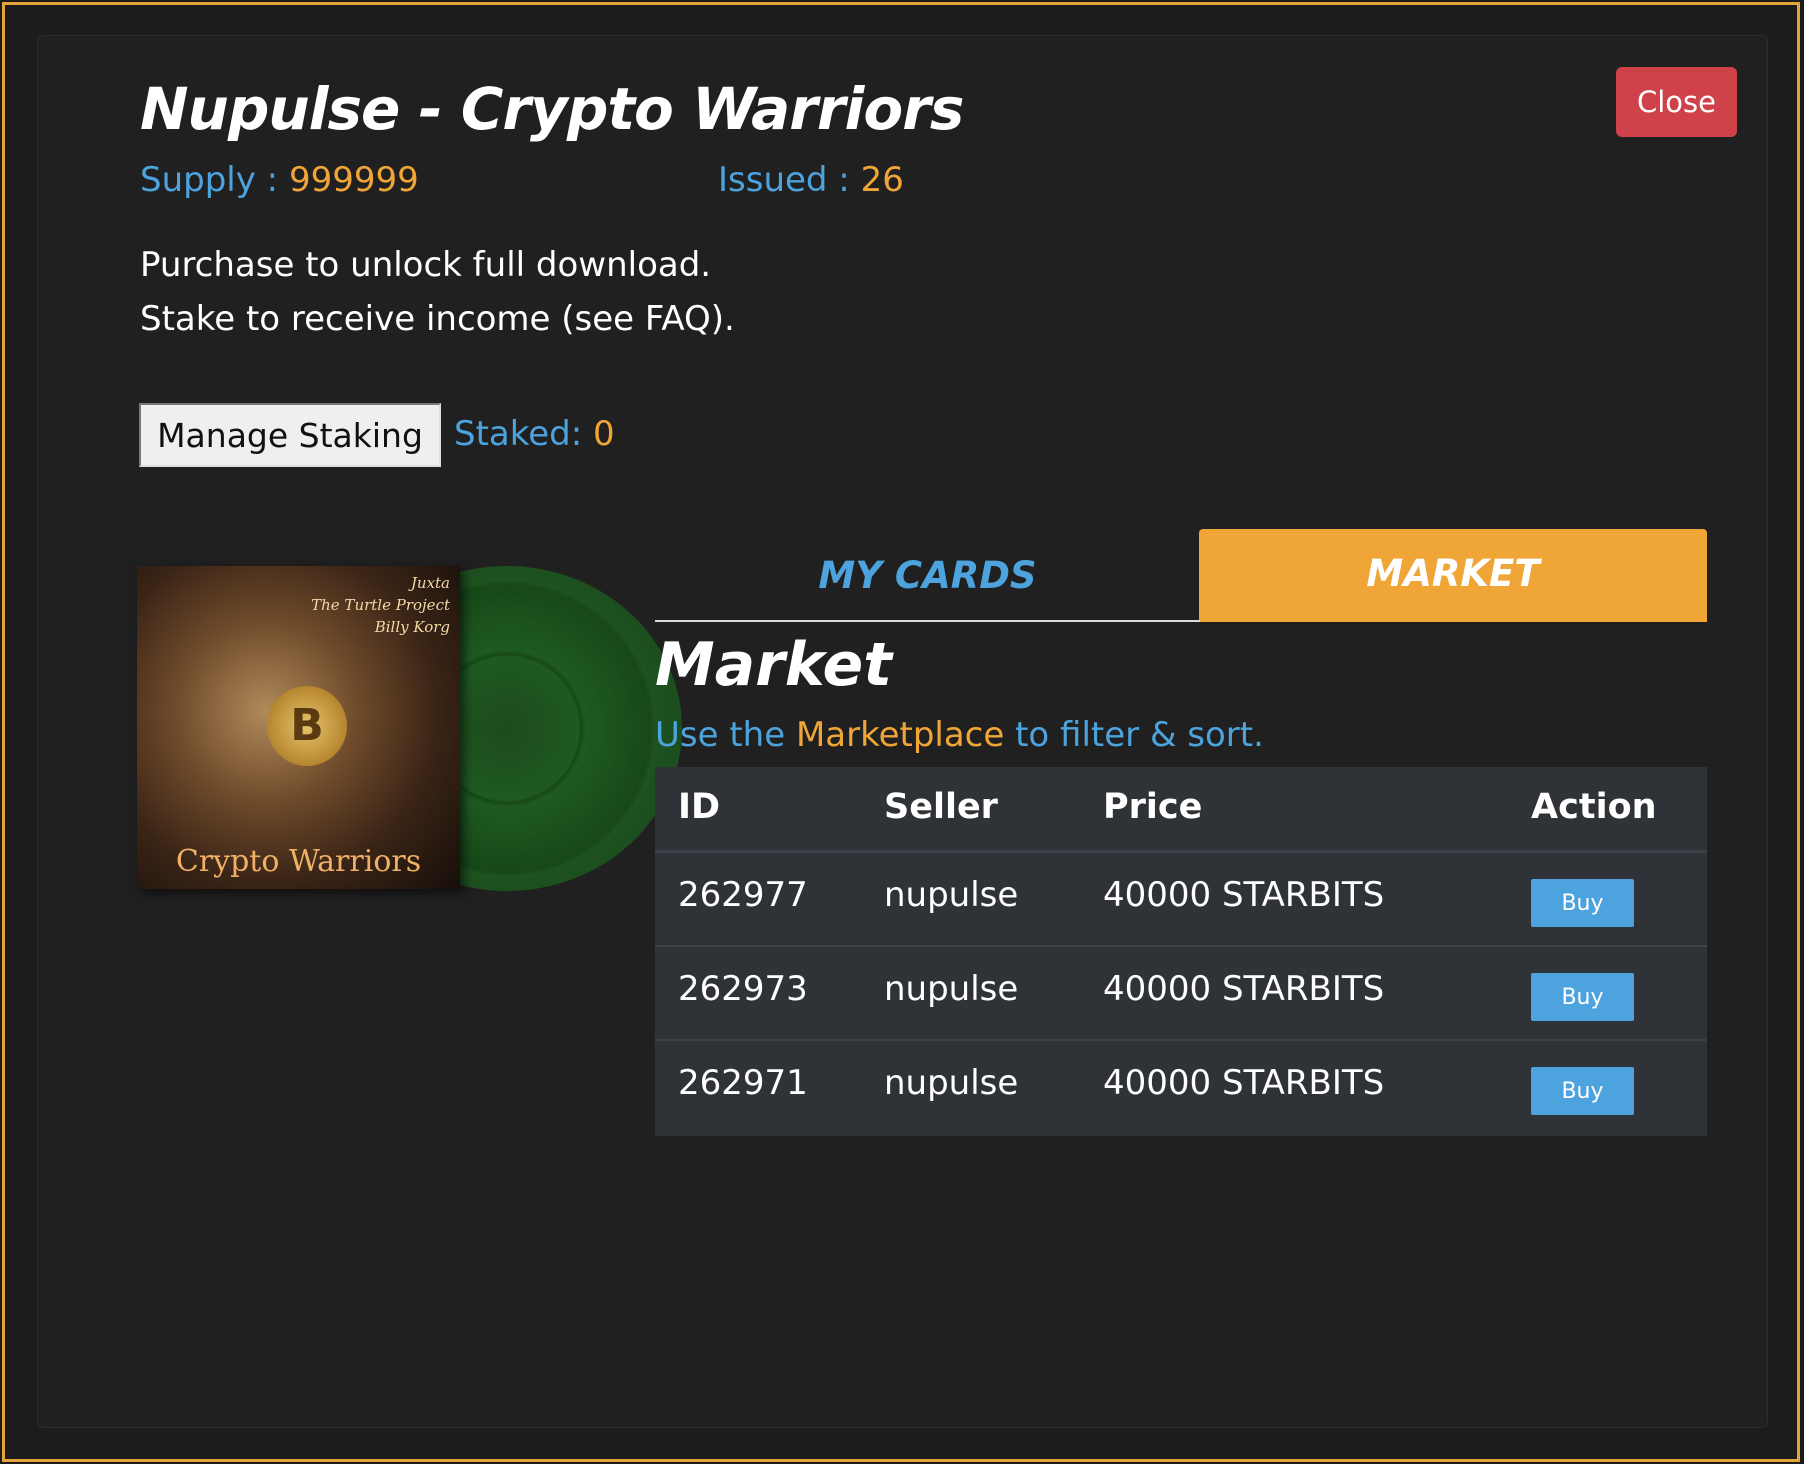  Describe the element at coordinates (214, 180) in the screenshot. I see `supply-label: Supply :` at that location.